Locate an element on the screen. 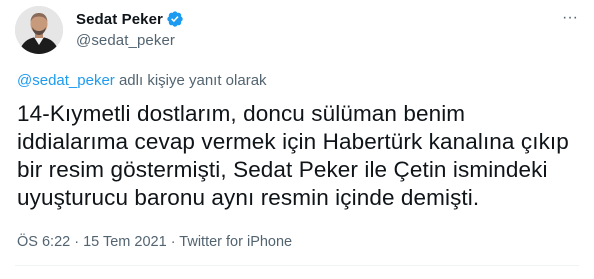  author-handle: @sedat_peker is located at coordinates (130, 40).